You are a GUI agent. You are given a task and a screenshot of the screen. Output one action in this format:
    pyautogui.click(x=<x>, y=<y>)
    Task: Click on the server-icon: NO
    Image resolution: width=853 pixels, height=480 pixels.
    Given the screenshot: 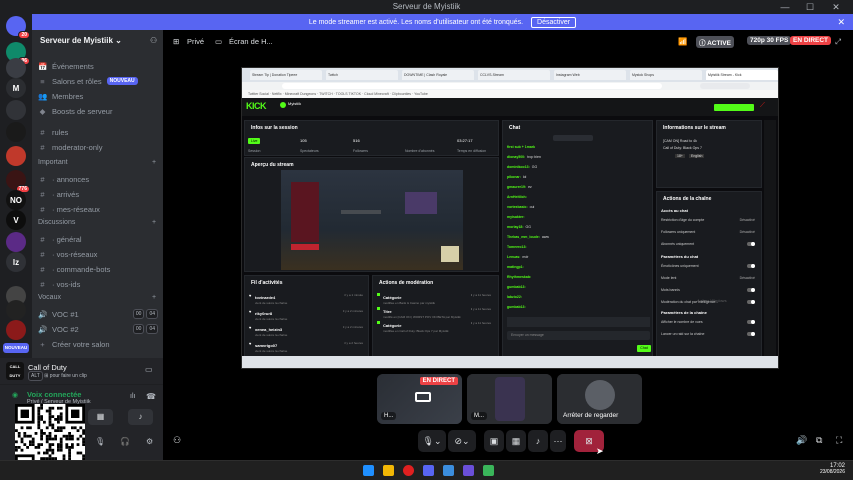 What is the action you would take?
    pyautogui.click(x=16, y=200)
    